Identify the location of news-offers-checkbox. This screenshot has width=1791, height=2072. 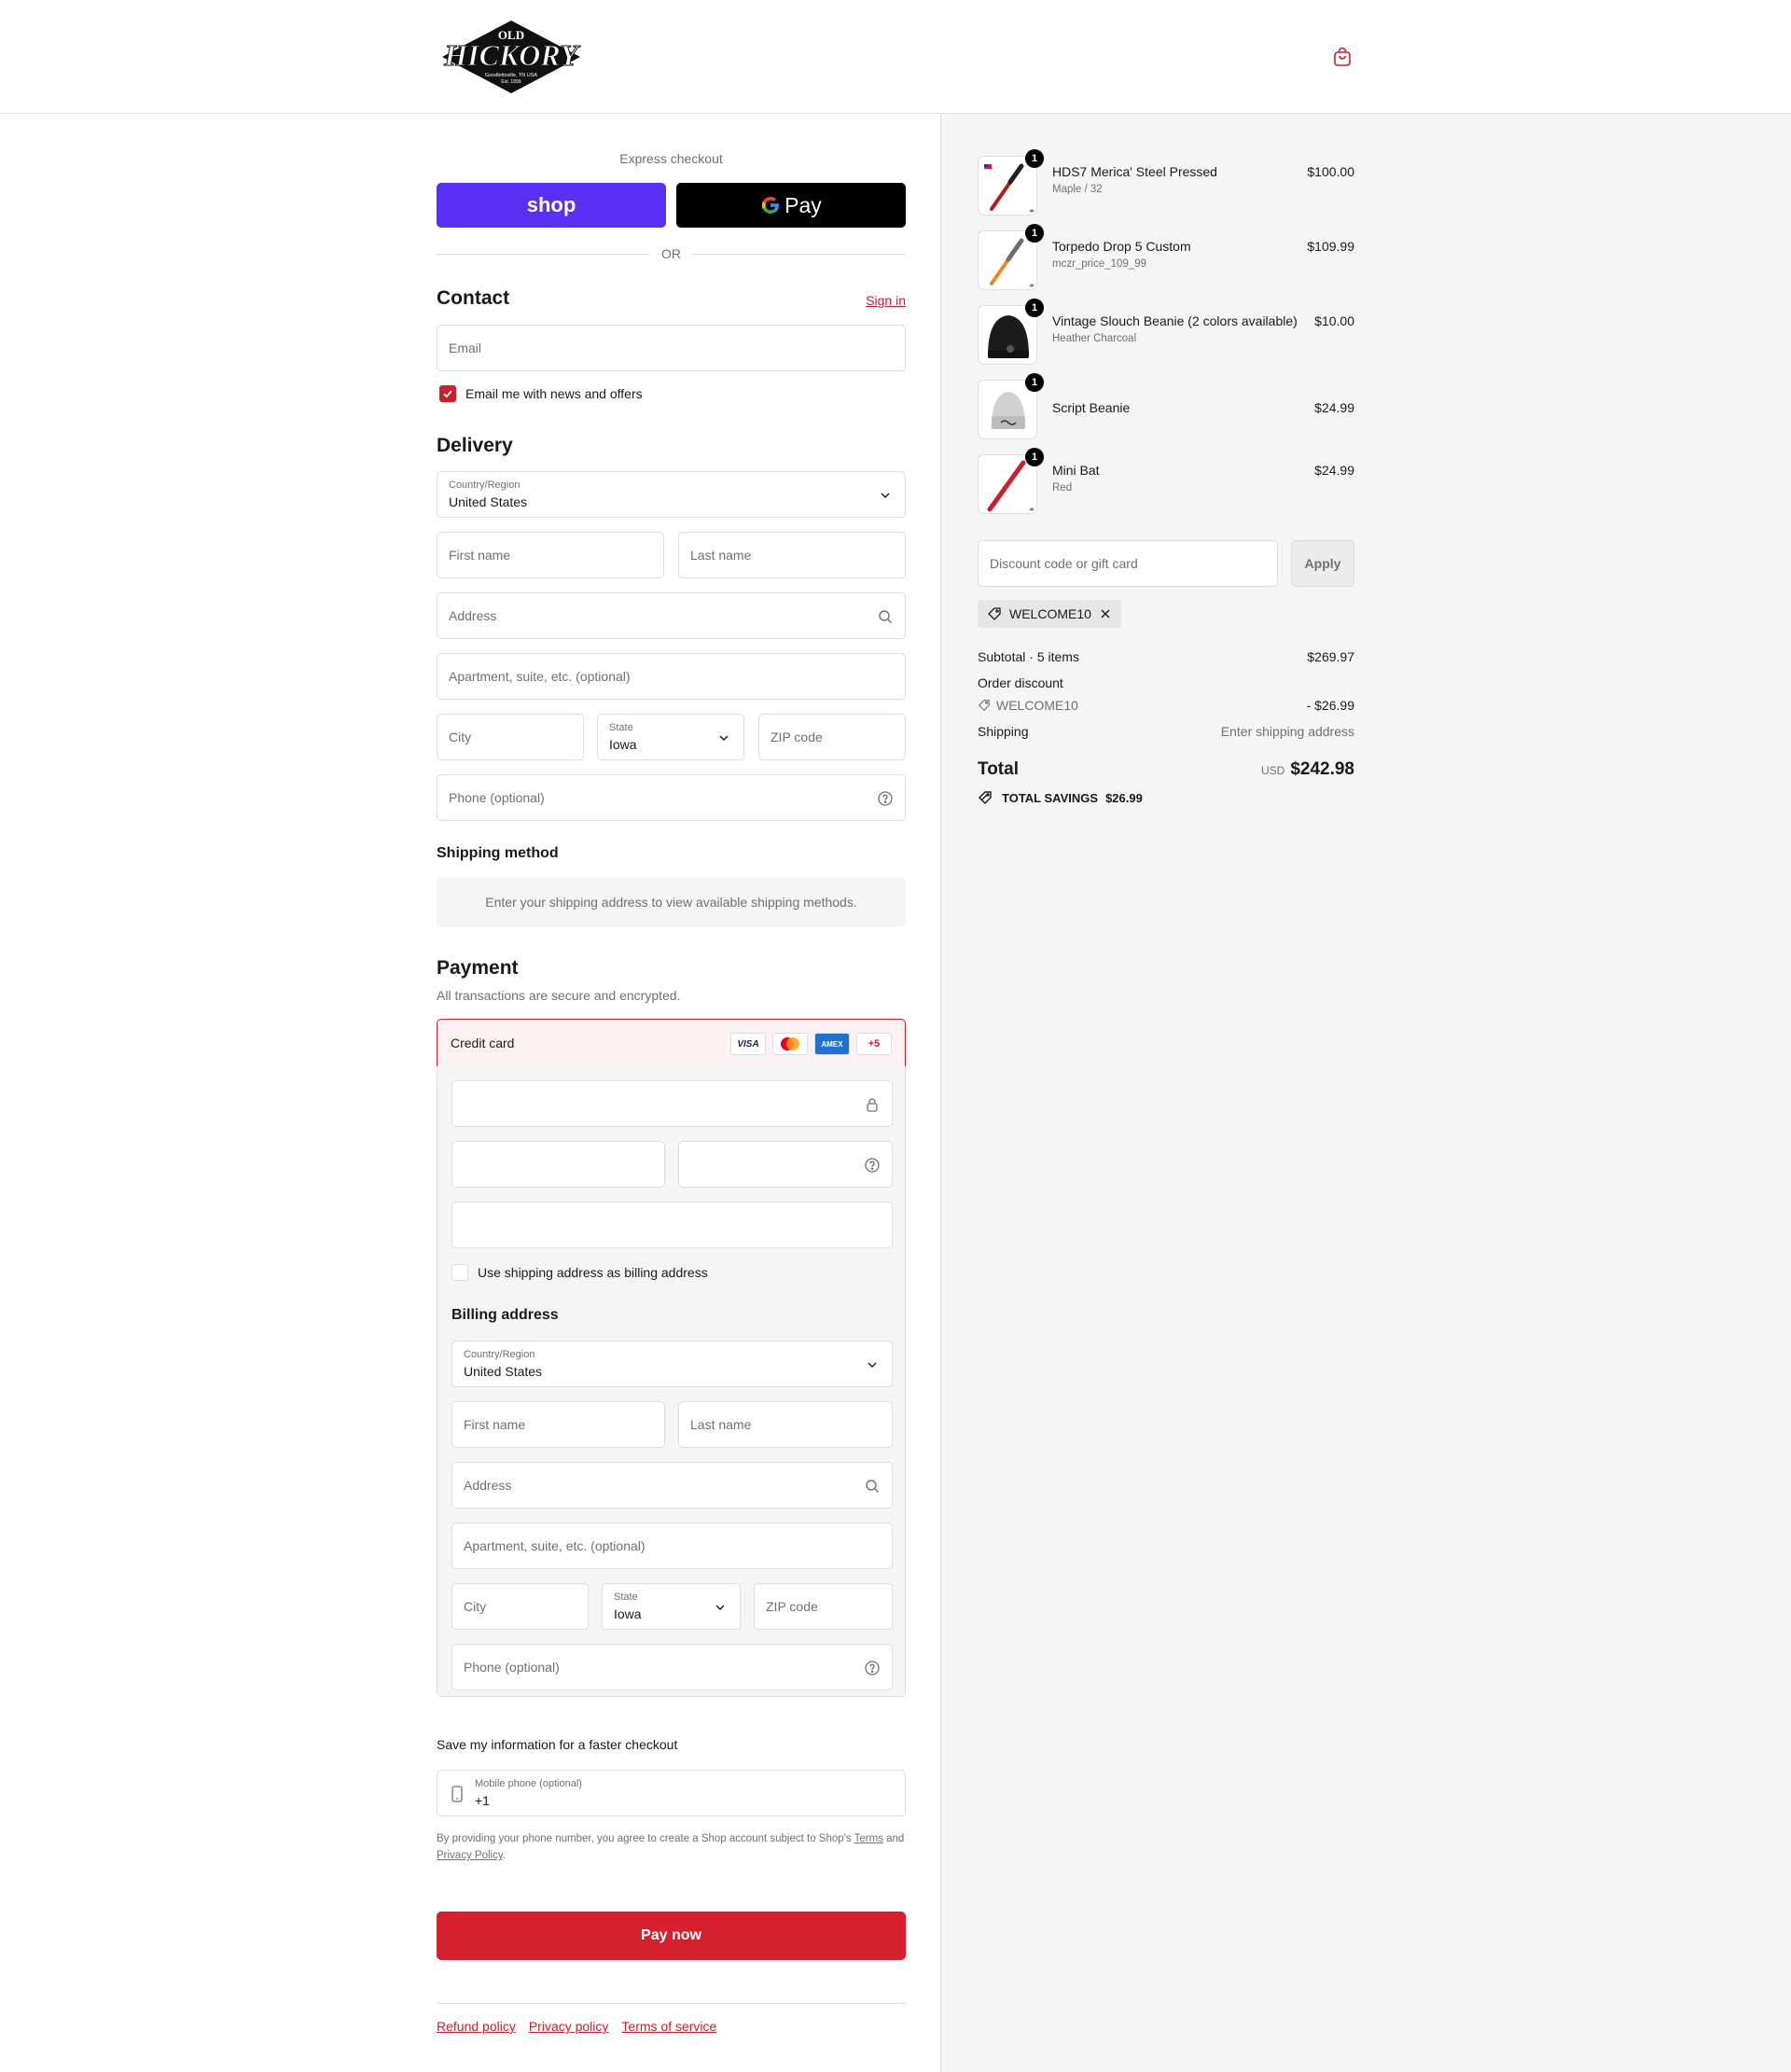
(447, 393).